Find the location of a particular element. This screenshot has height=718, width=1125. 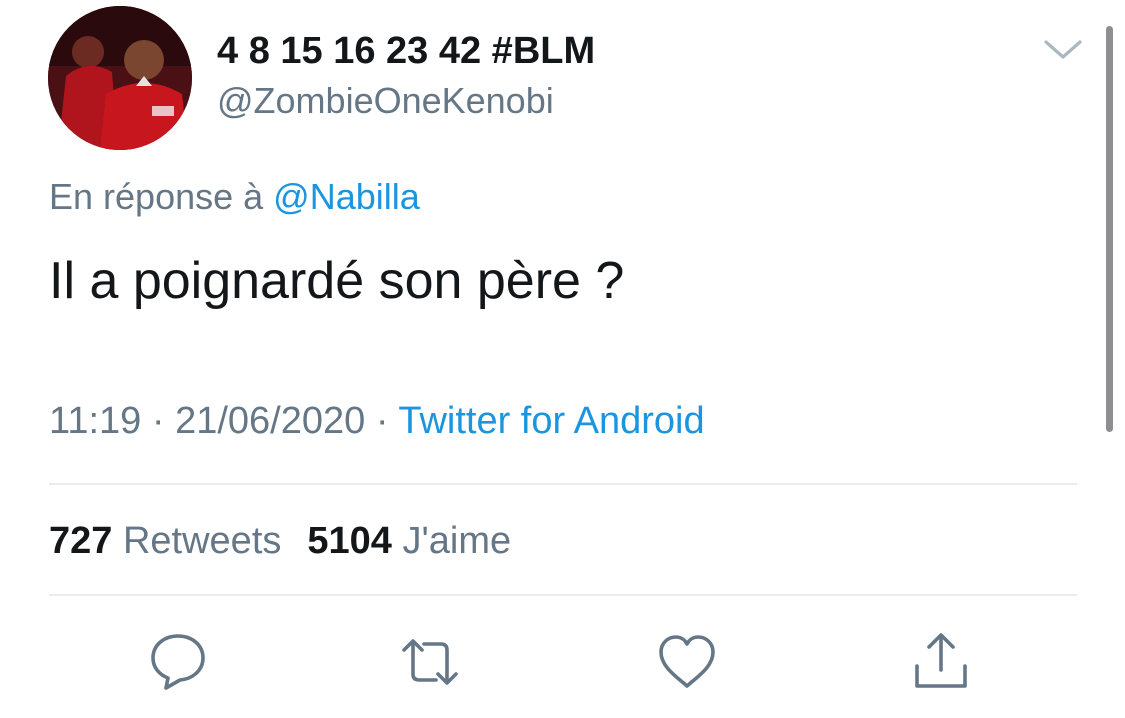

retweets-count: 727 is located at coordinates (81, 541).